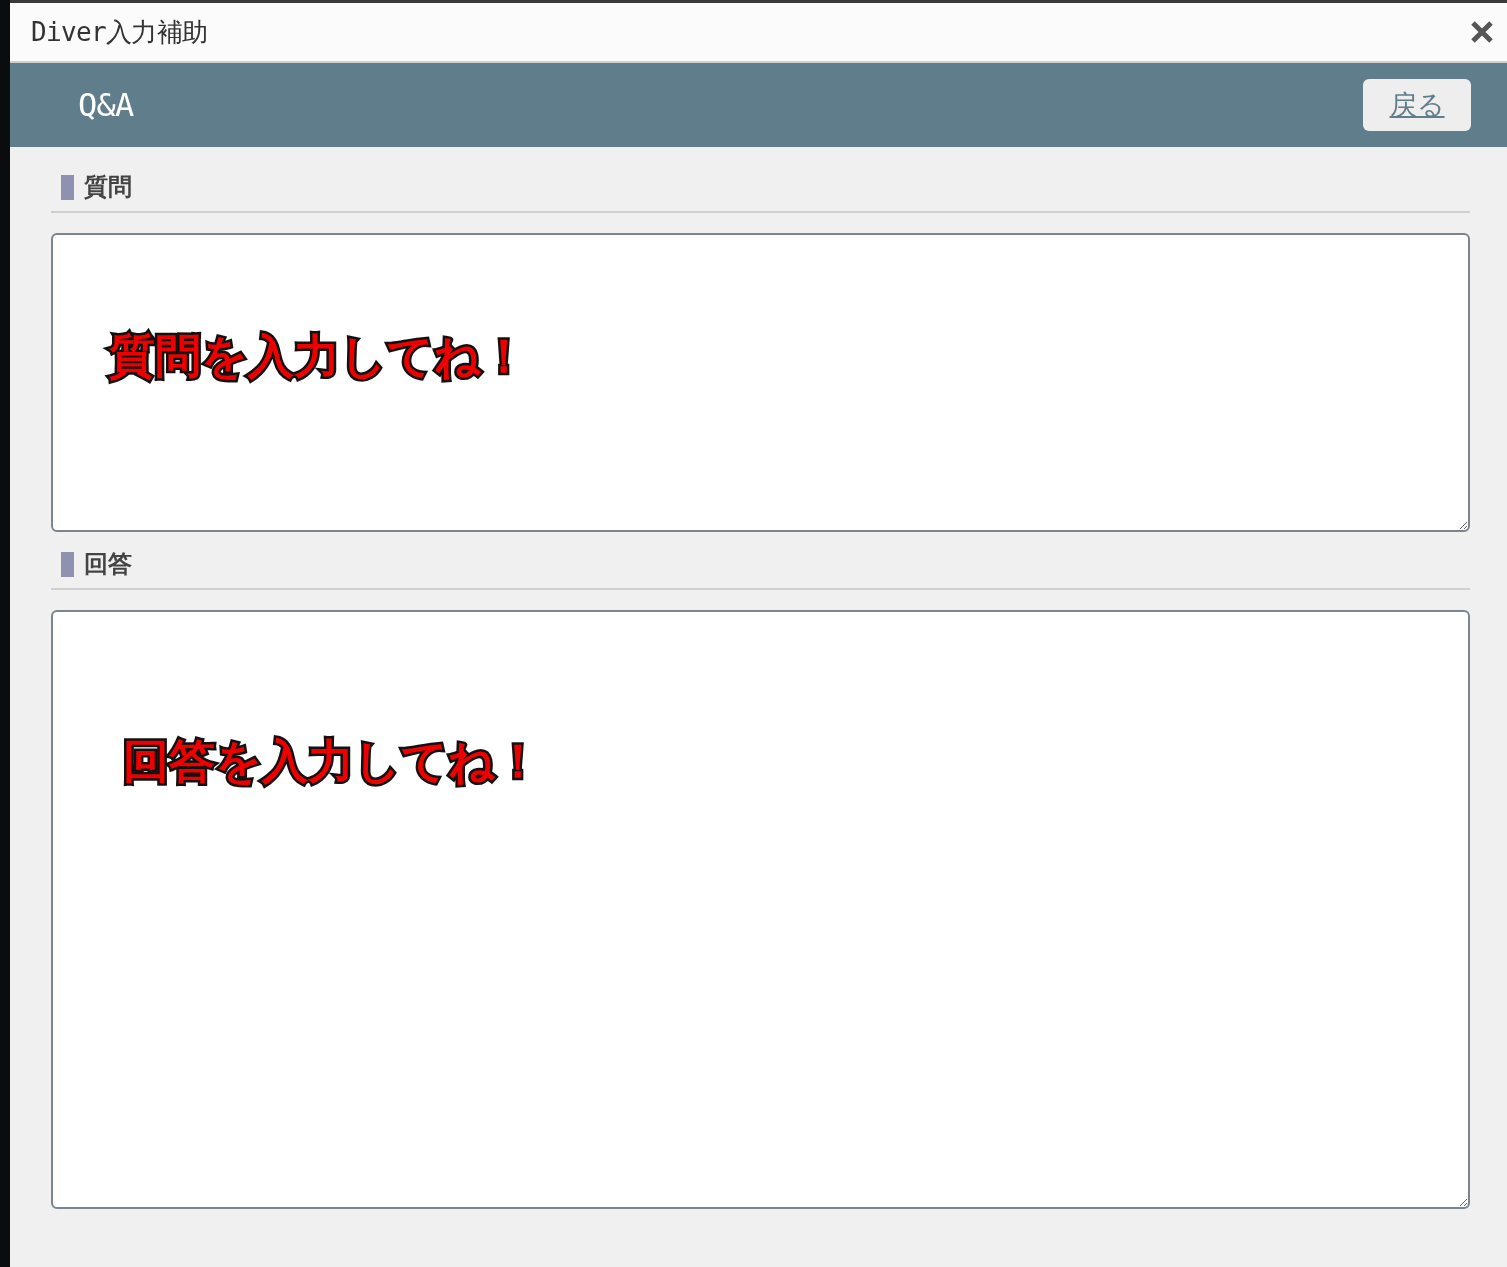  Describe the element at coordinates (108, 187) in the screenshot. I see `section-heading: 質問` at that location.